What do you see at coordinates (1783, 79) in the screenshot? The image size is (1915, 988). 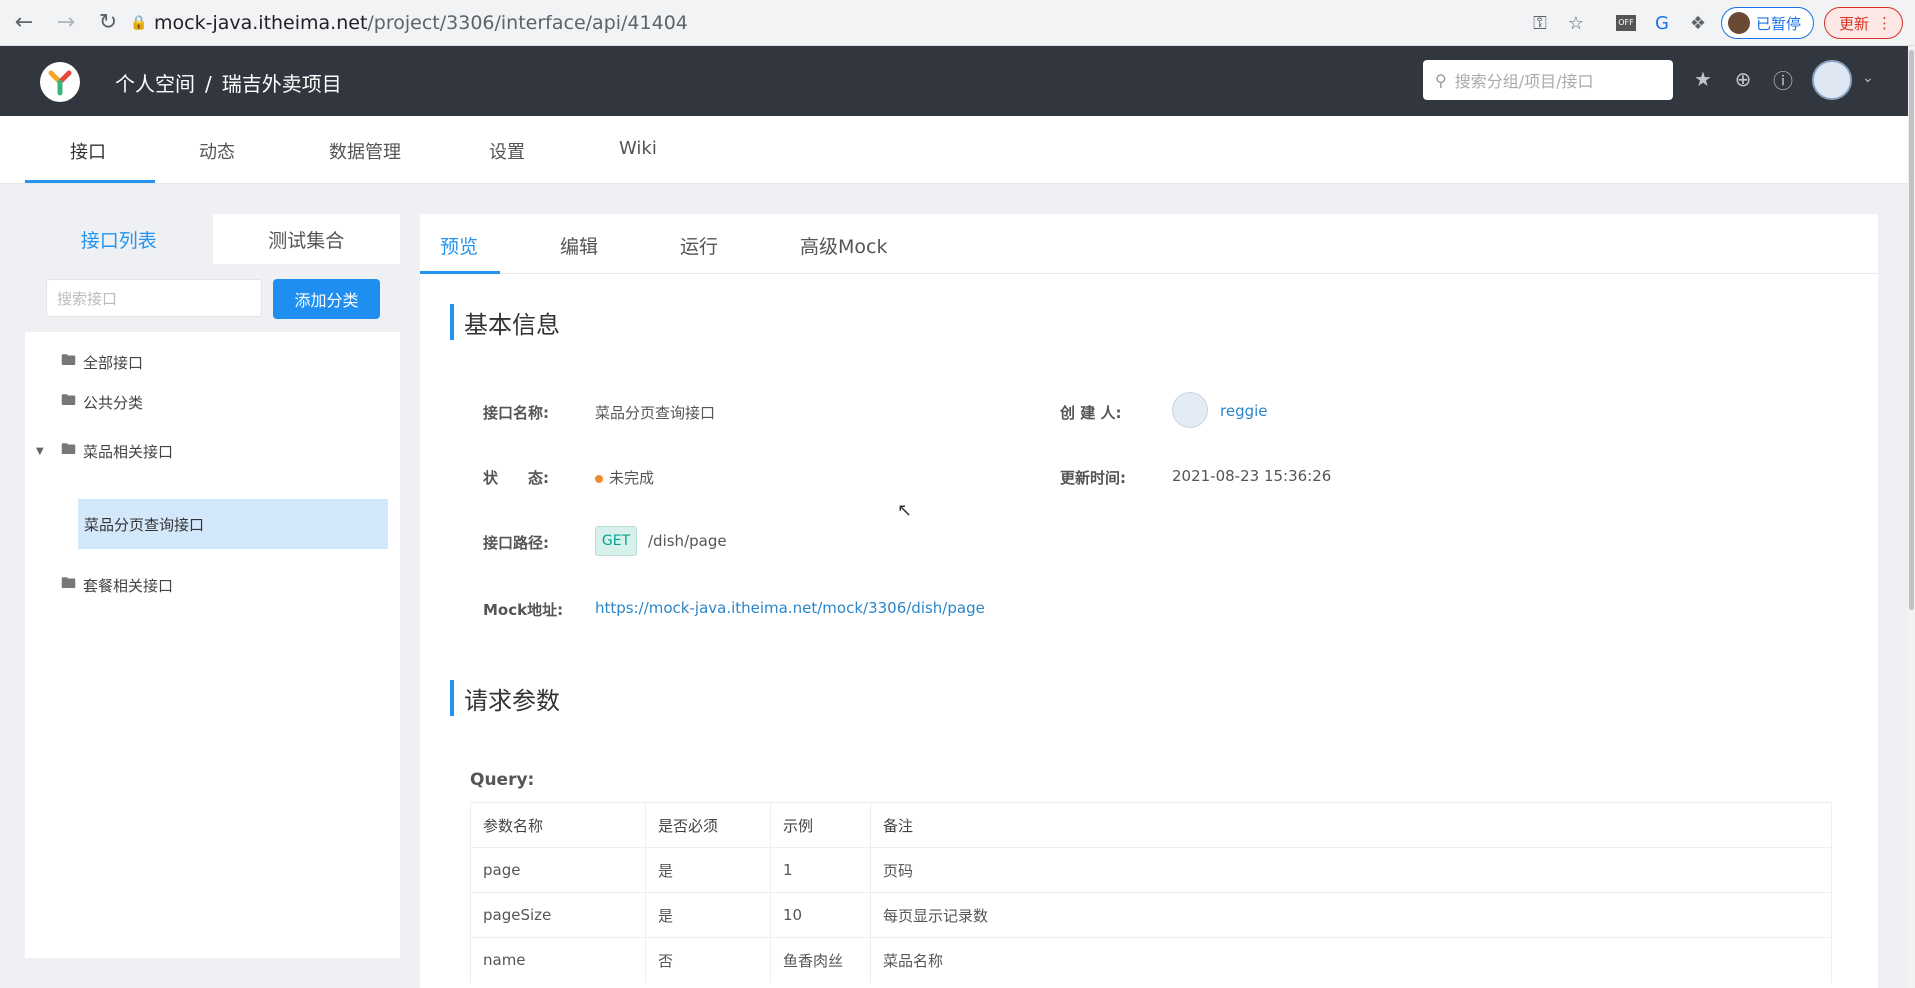 I see `help-circle-icon: ⓘ` at bounding box center [1783, 79].